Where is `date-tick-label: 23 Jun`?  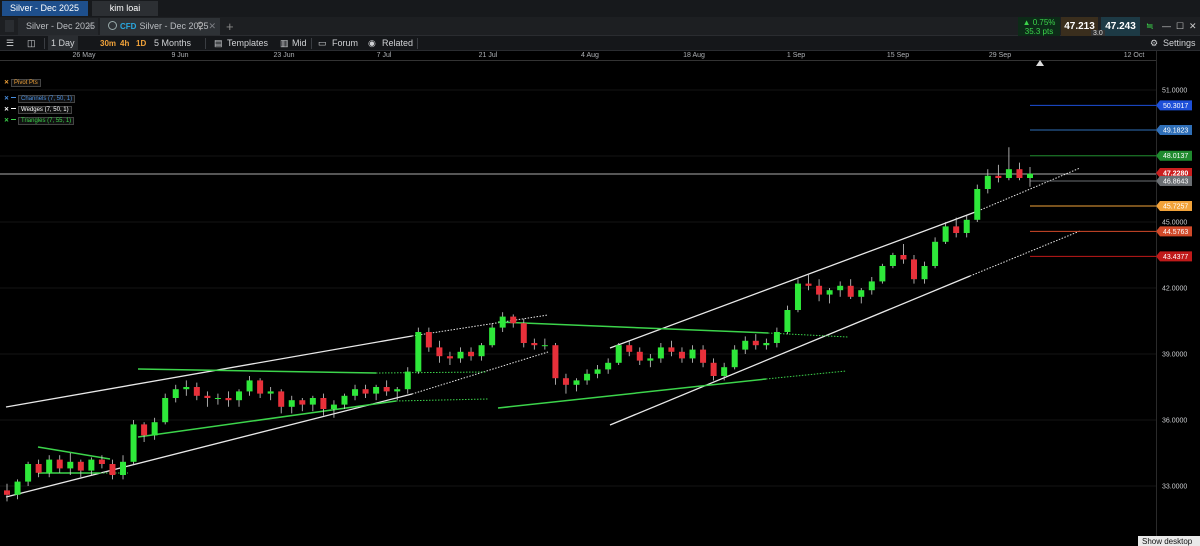 date-tick-label: 23 Jun is located at coordinates (284, 55).